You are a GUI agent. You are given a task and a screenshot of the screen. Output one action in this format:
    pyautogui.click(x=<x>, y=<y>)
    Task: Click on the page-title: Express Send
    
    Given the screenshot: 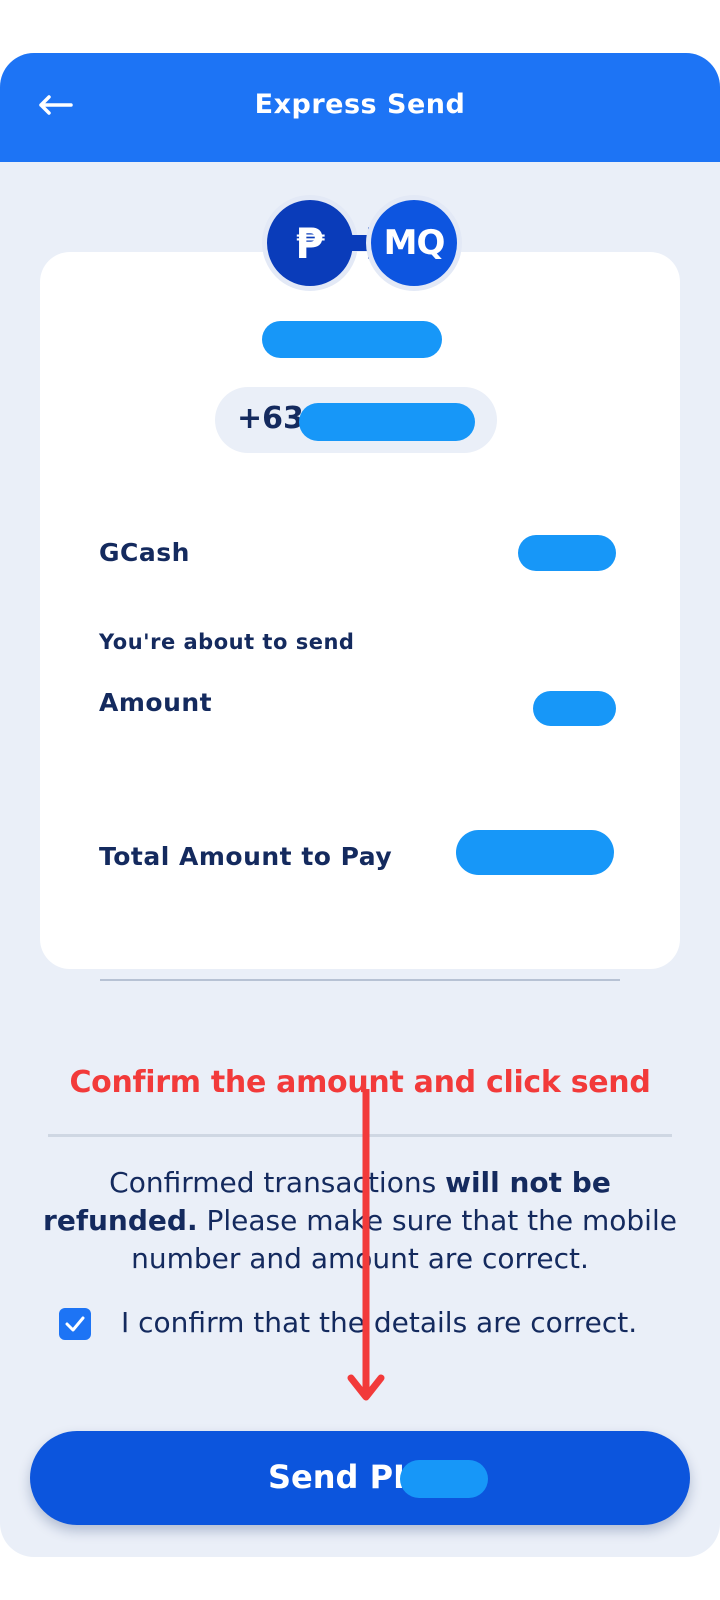 What is the action you would take?
    pyautogui.click(x=360, y=104)
    